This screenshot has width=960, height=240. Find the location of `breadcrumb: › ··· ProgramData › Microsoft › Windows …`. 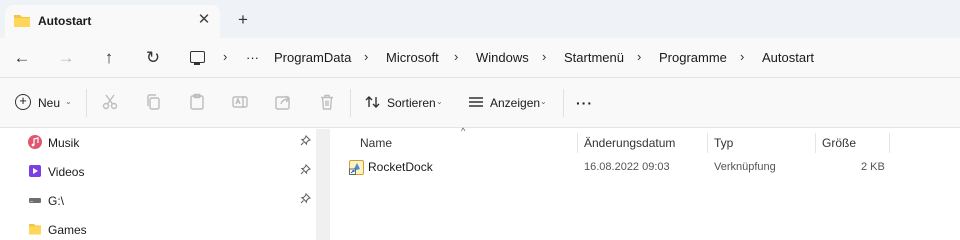

breadcrumb: › ··· ProgramData › Microsoft › Windows … is located at coordinates (570, 58).